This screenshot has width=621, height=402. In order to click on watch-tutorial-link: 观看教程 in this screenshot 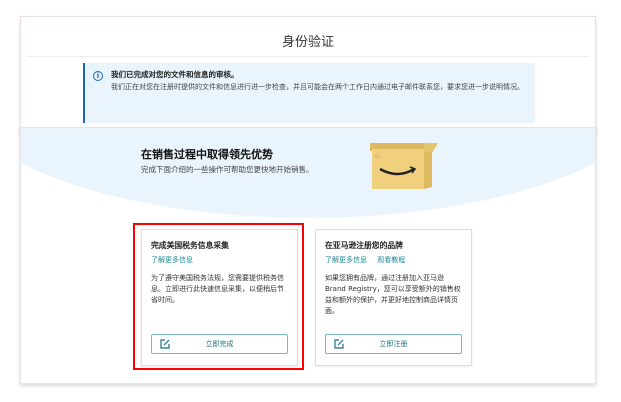, I will do `click(391, 260)`.